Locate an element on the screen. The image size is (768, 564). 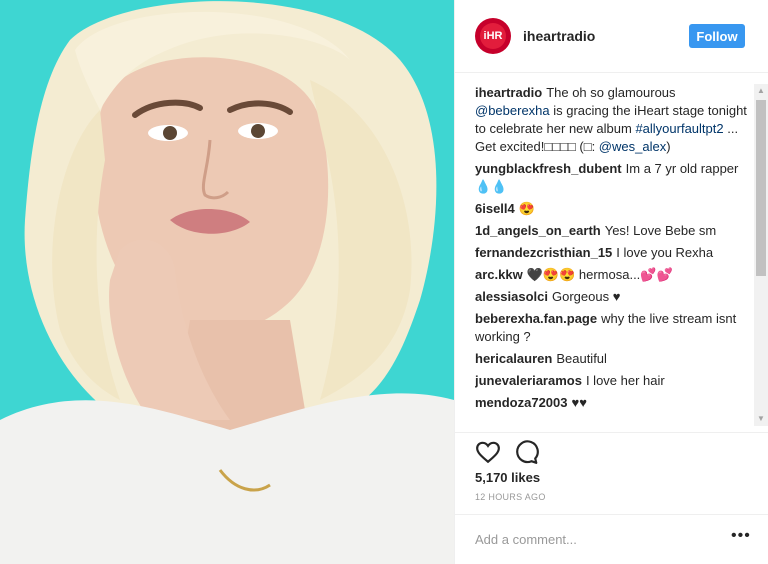
comment-text: 🖤😍😍 hermosa...💕💕 is located at coordinates (599, 274).